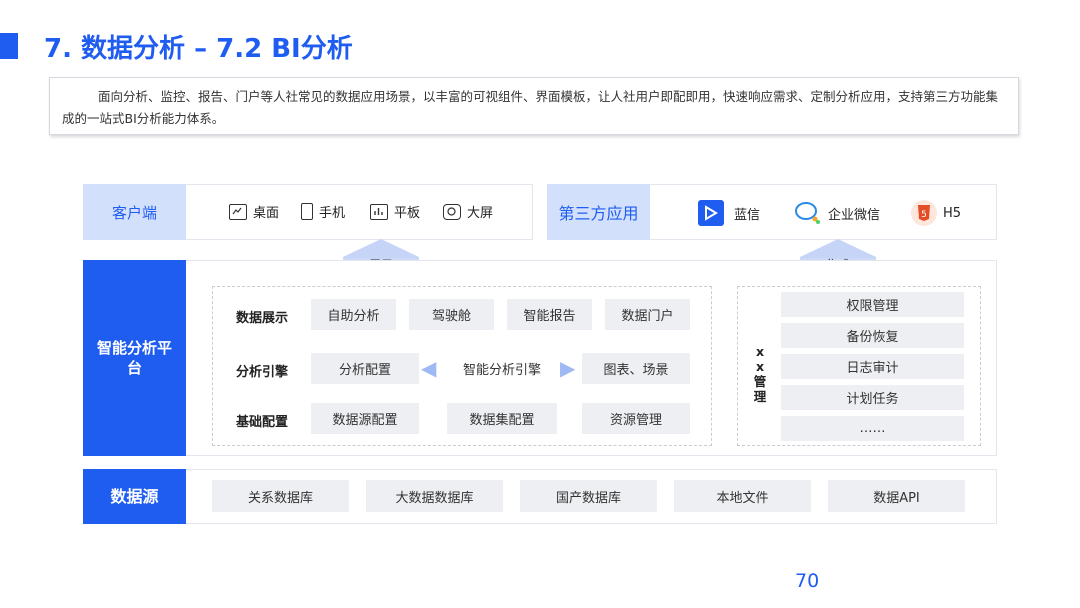  Describe the element at coordinates (307, 211) in the screenshot. I see `mobile-icon` at that location.